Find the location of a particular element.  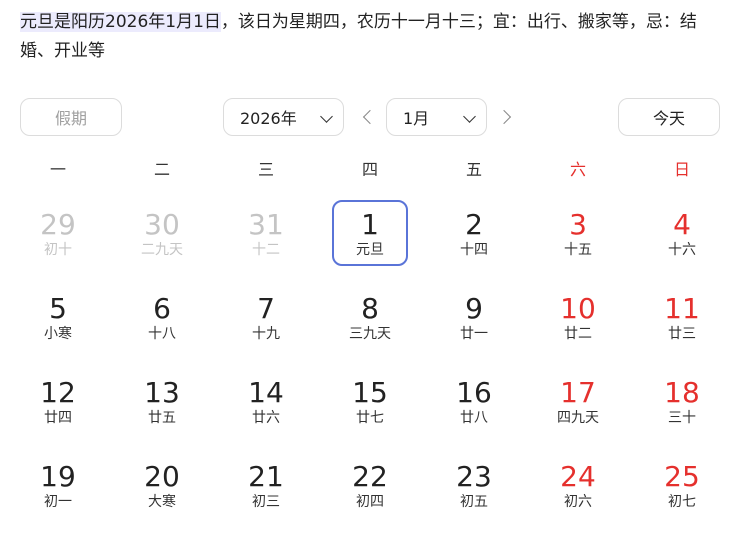

calendar-day: 11 廿三 is located at coordinates (682, 326).